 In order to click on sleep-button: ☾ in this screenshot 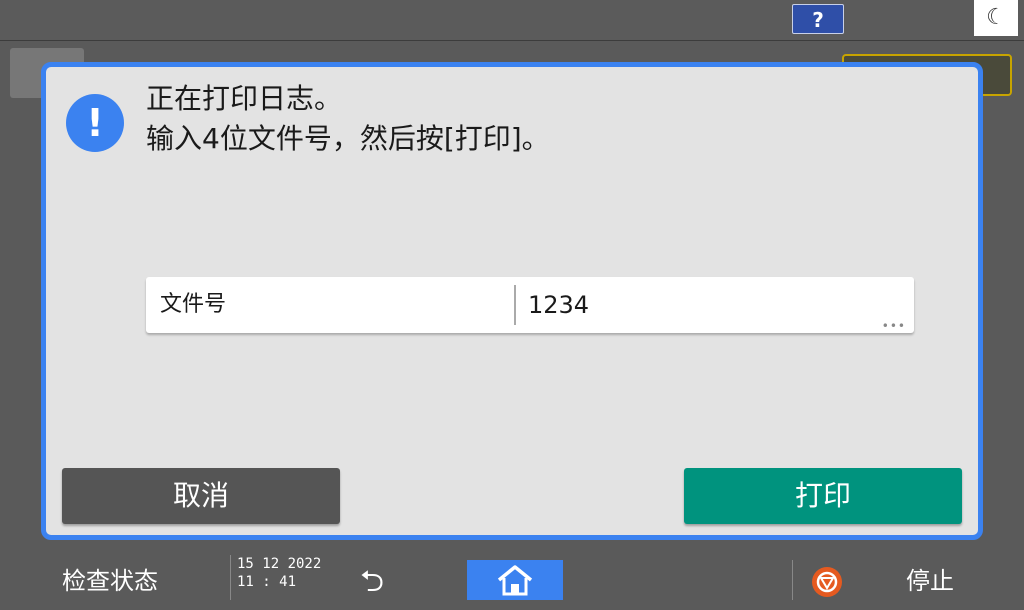, I will do `click(996, 18)`.